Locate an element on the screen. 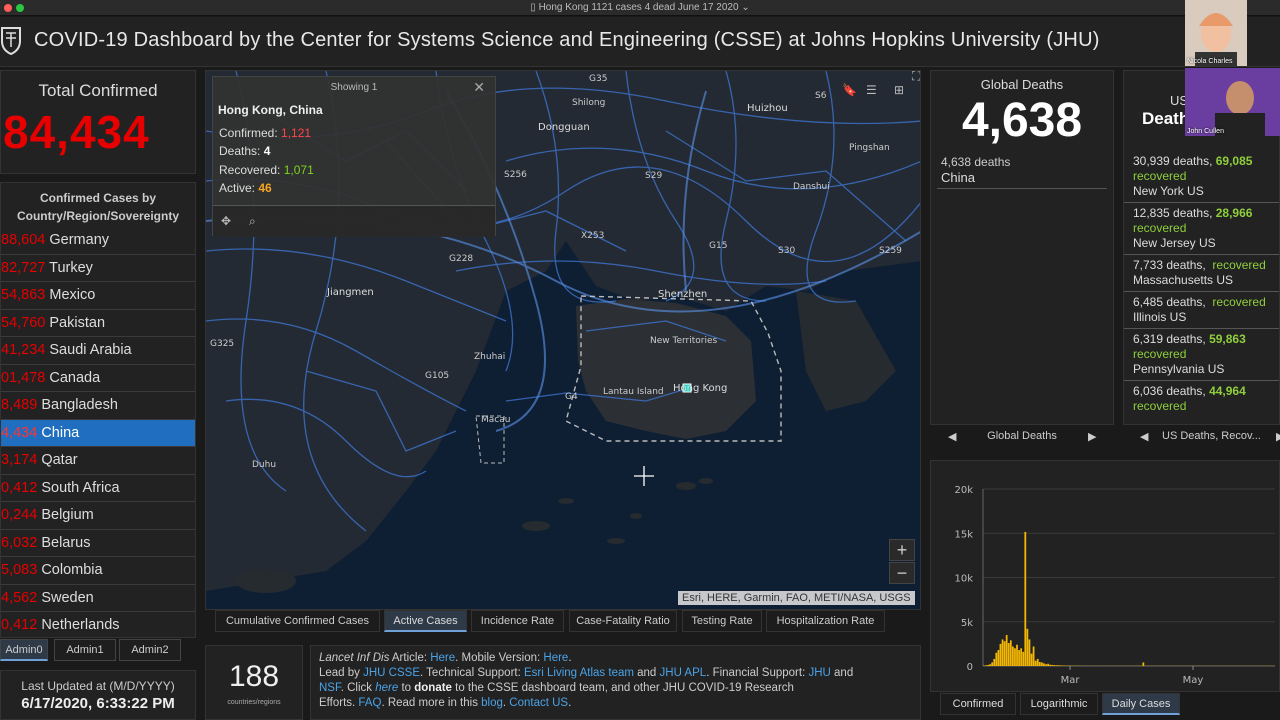 This screenshot has width=1280, height=720. bookmark-icon: 🔖 is located at coordinates (849, 90).